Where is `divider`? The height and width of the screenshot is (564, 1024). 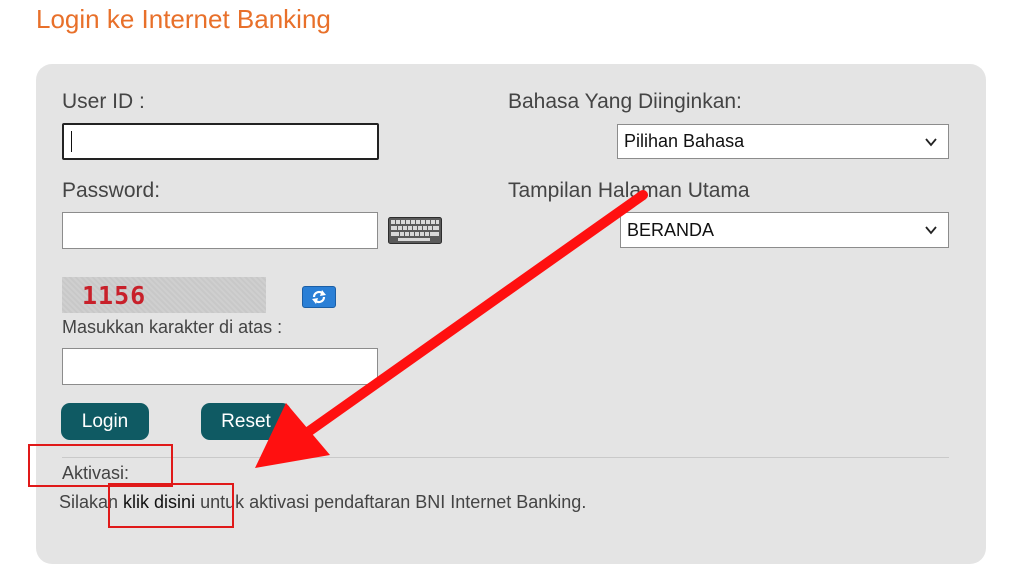
divider is located at coordinates (505, 457).